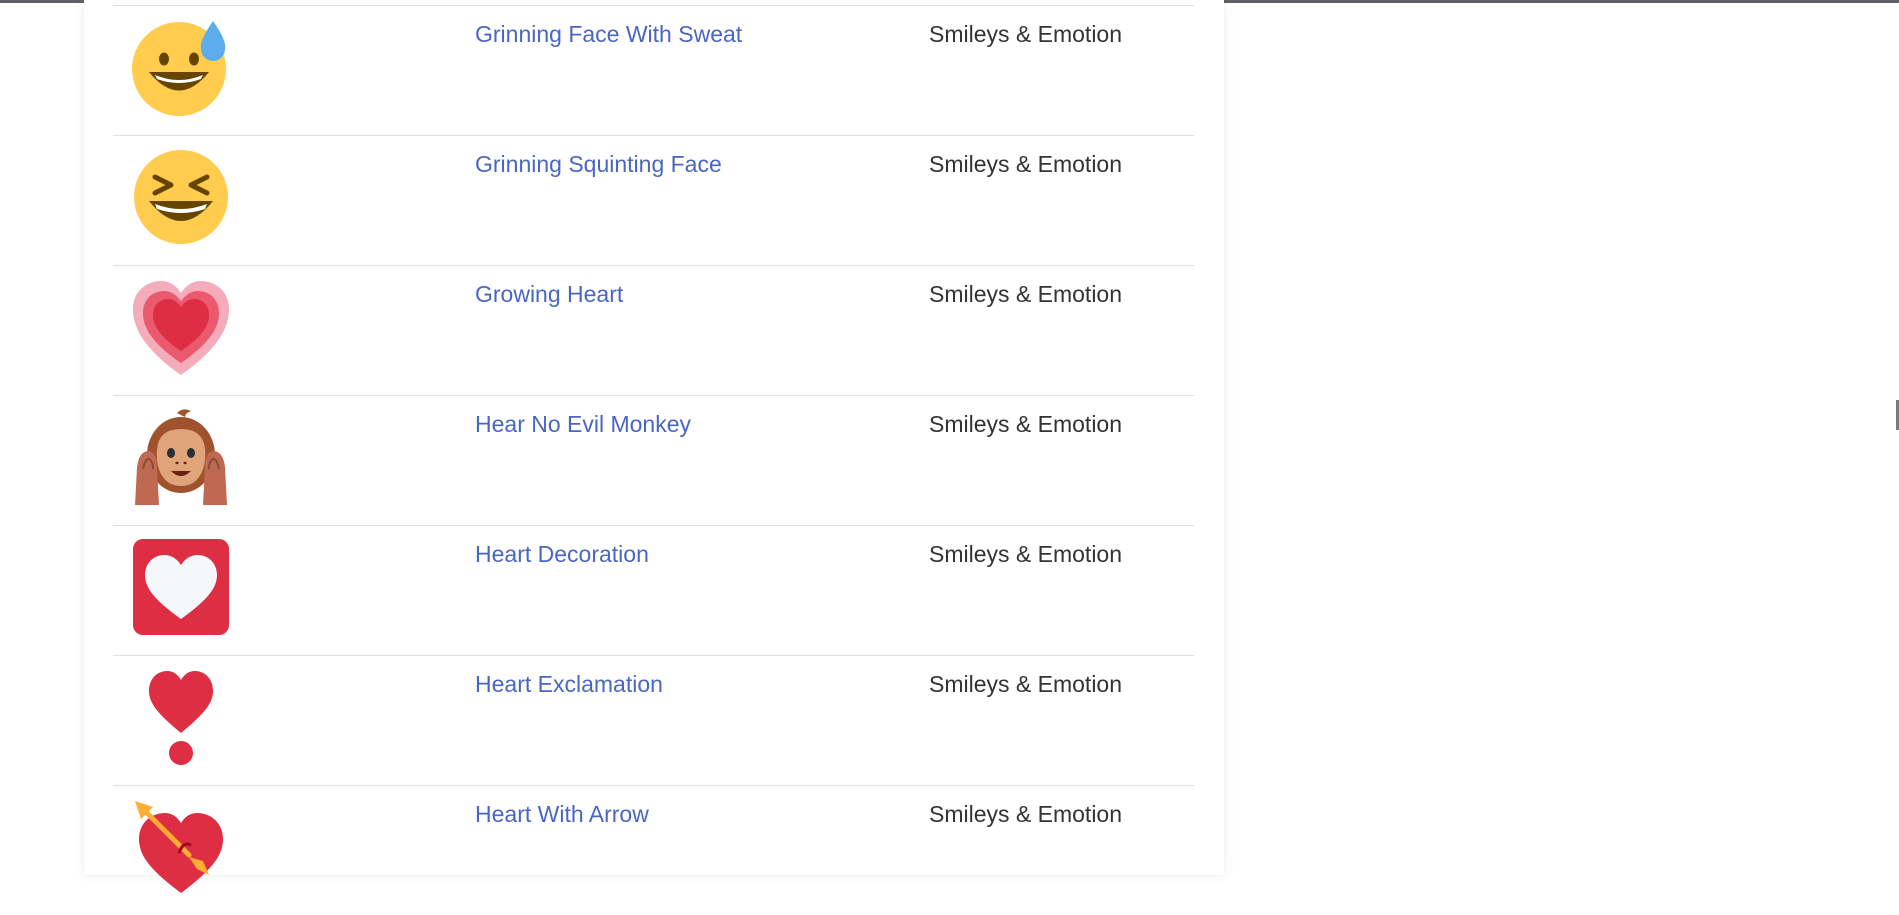 This screenshot has width=1899, height=915. Describe the element at coordinates (181, 67) in the screenshot. I see `grinning-face-with-sweat-icon` at that location.